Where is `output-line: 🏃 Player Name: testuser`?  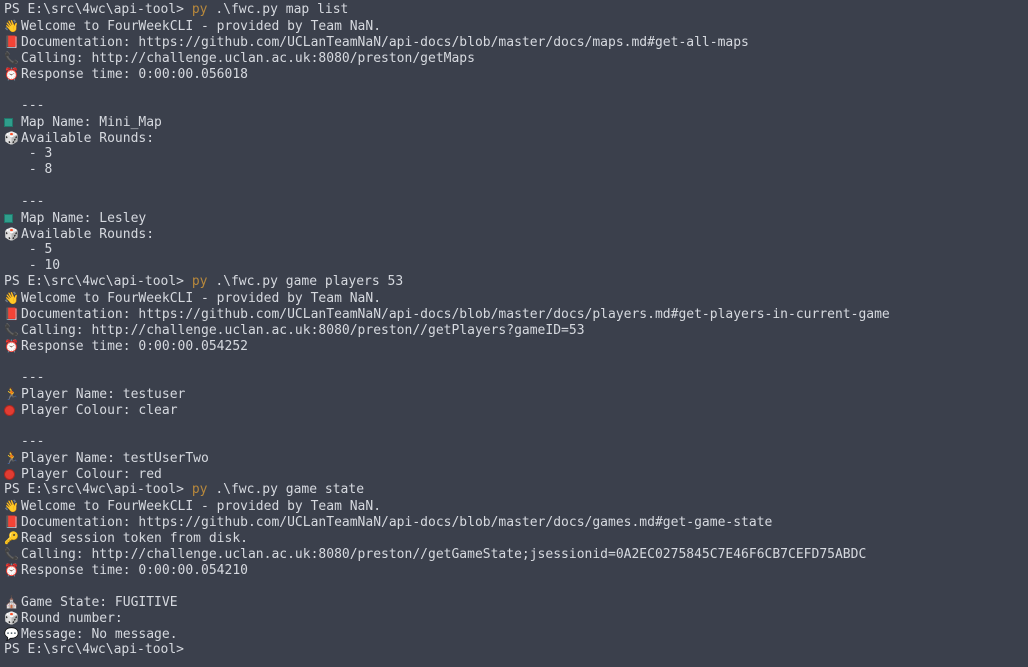 output-line: 🏃 Player Name: testuser is located at coordinates (514, 394).